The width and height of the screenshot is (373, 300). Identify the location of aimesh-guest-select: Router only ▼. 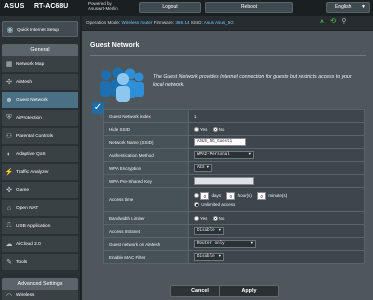
(225, 244).